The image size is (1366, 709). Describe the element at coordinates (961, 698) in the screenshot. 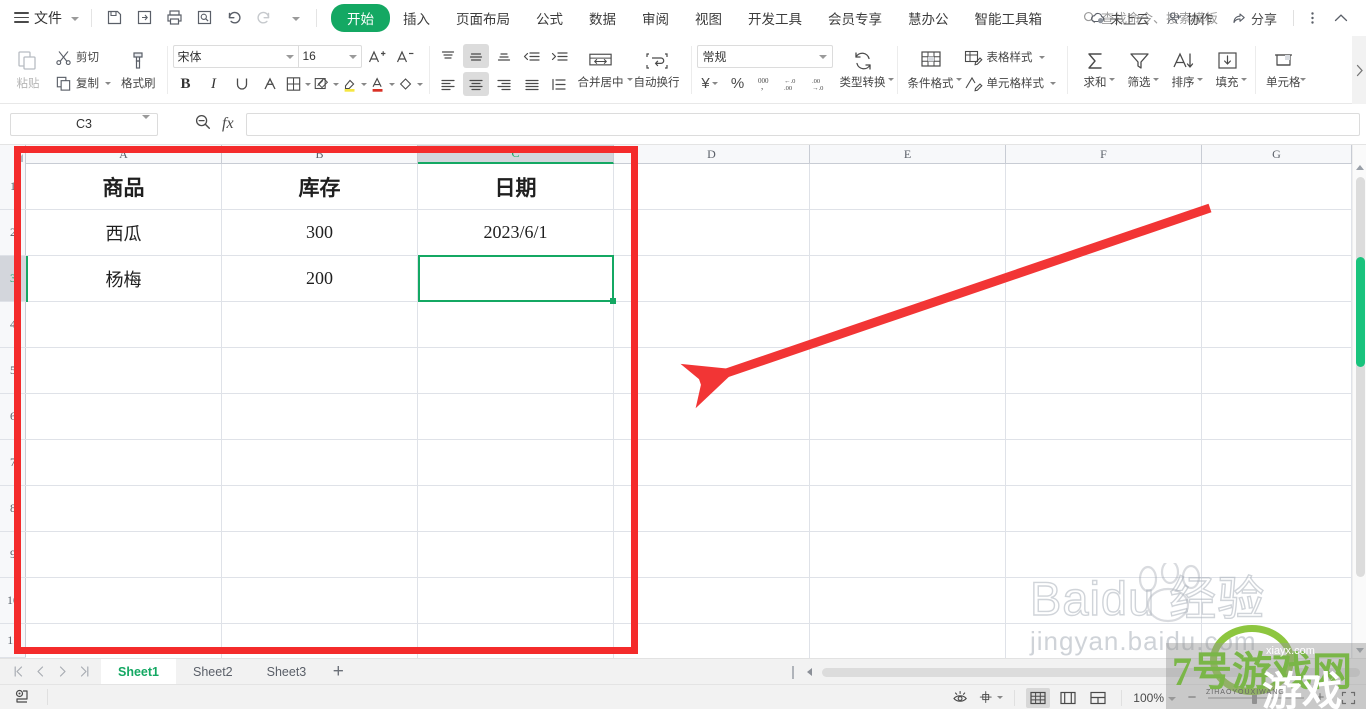

I see `eye-protection-button` at that location.